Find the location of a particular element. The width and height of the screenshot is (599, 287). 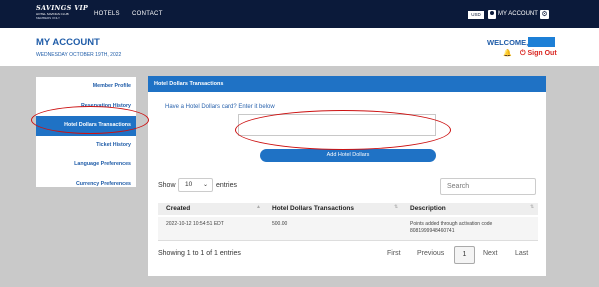

description-line-2: 8081999948460741 is located at coordinates (432, 231).